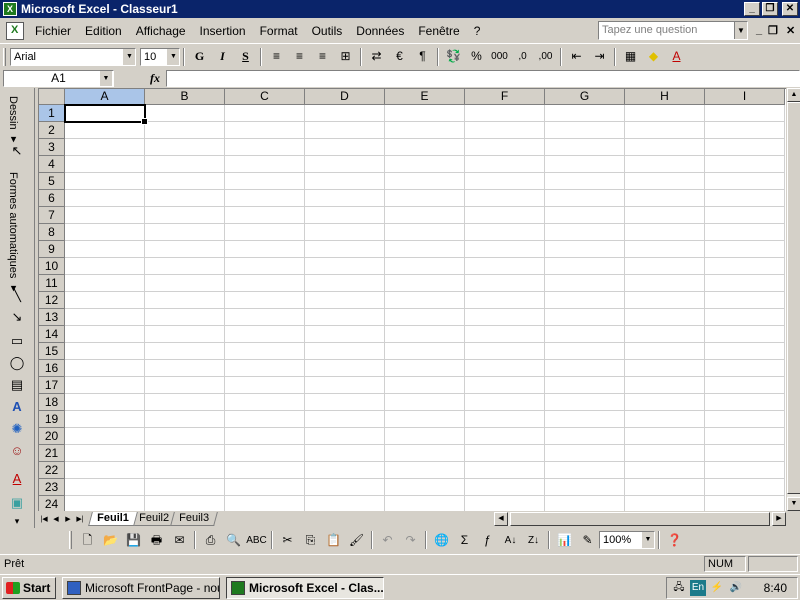  I want to click on euro-button: €, so click(399, 56).